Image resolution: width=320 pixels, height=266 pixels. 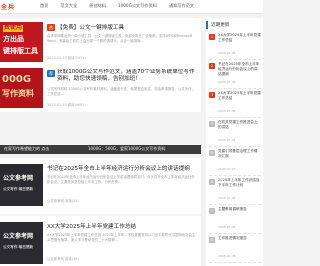 I want to click on sidebar-item-title: 工作推进情况报告, so click(x=239, y=243).